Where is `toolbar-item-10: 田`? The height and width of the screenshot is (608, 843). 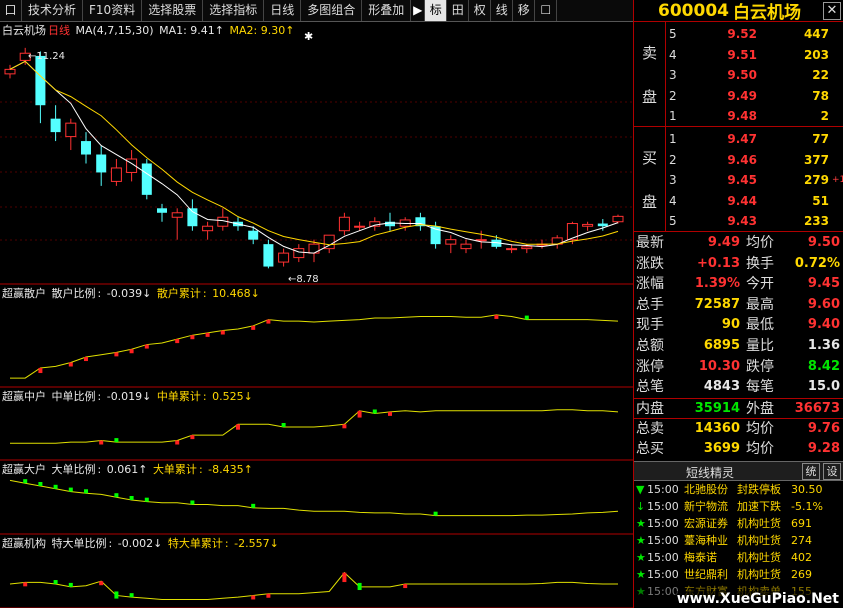 toolbar-item-10: 田 is located at coordinates (458, 10).